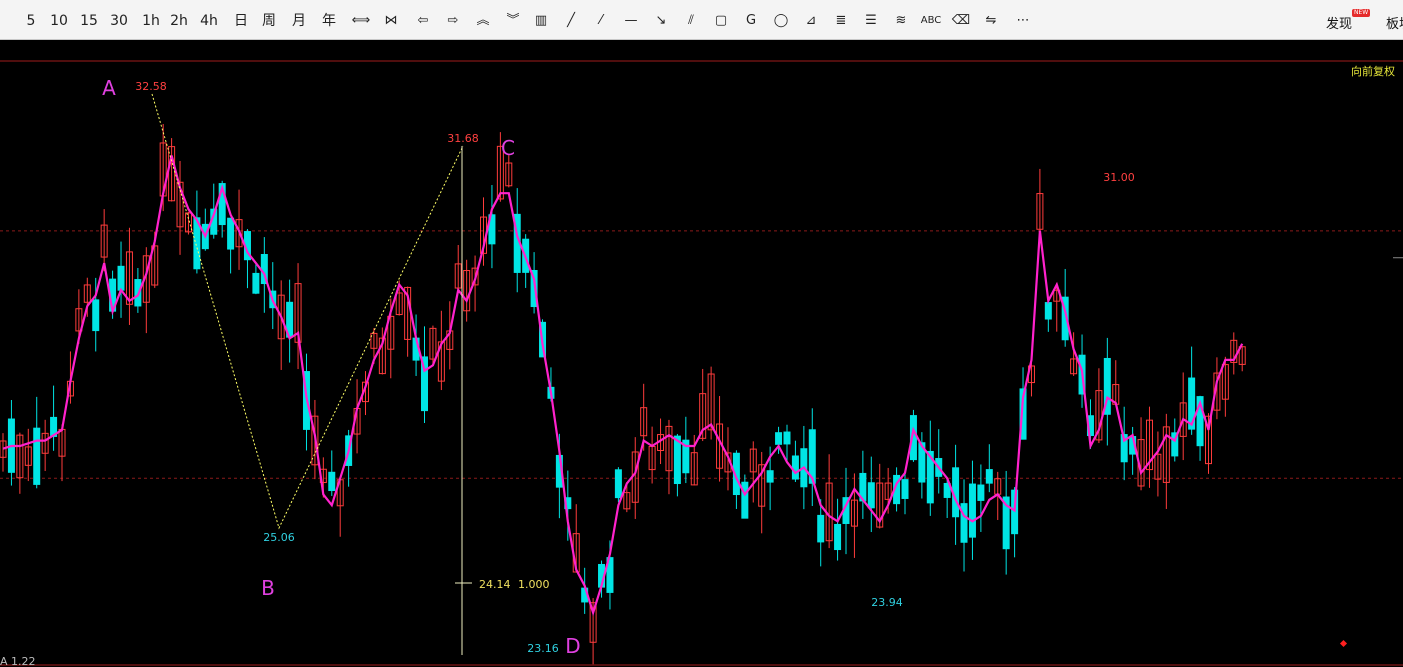 This screenshot has height=667, width=1403. Describe the element at coordinates (572, 646) in the screenshot. I see `wave-label-D: D` at that location.